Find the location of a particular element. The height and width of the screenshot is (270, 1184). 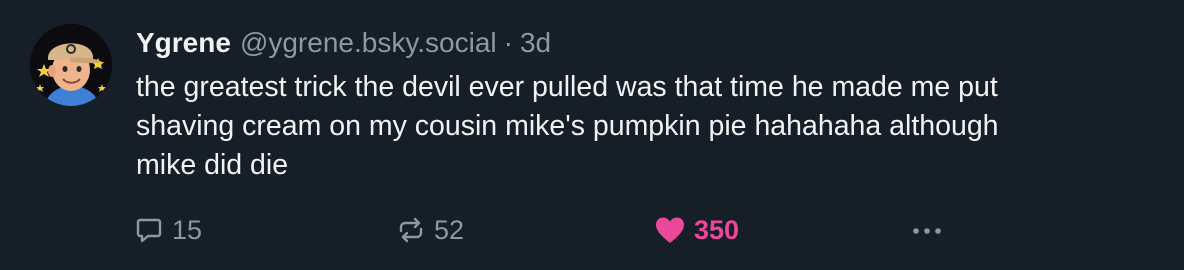

author-handle: @ygrene.bsky.social is located at coordinates (368, 43).